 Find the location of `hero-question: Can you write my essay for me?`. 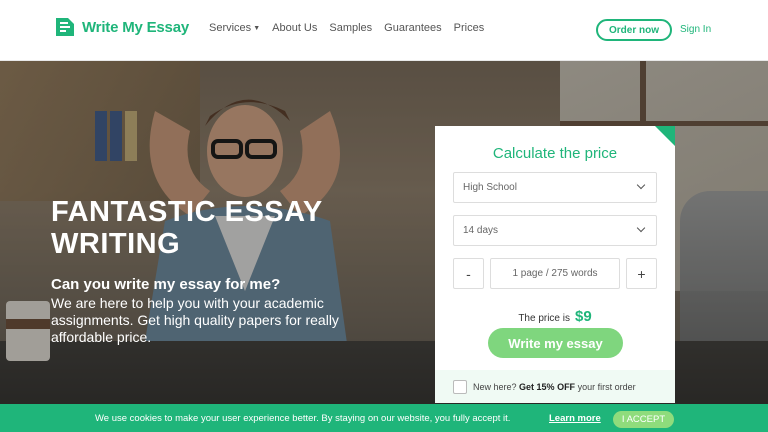

hero-question: Can you write my essay for me? is located at coordinates (166, 284).